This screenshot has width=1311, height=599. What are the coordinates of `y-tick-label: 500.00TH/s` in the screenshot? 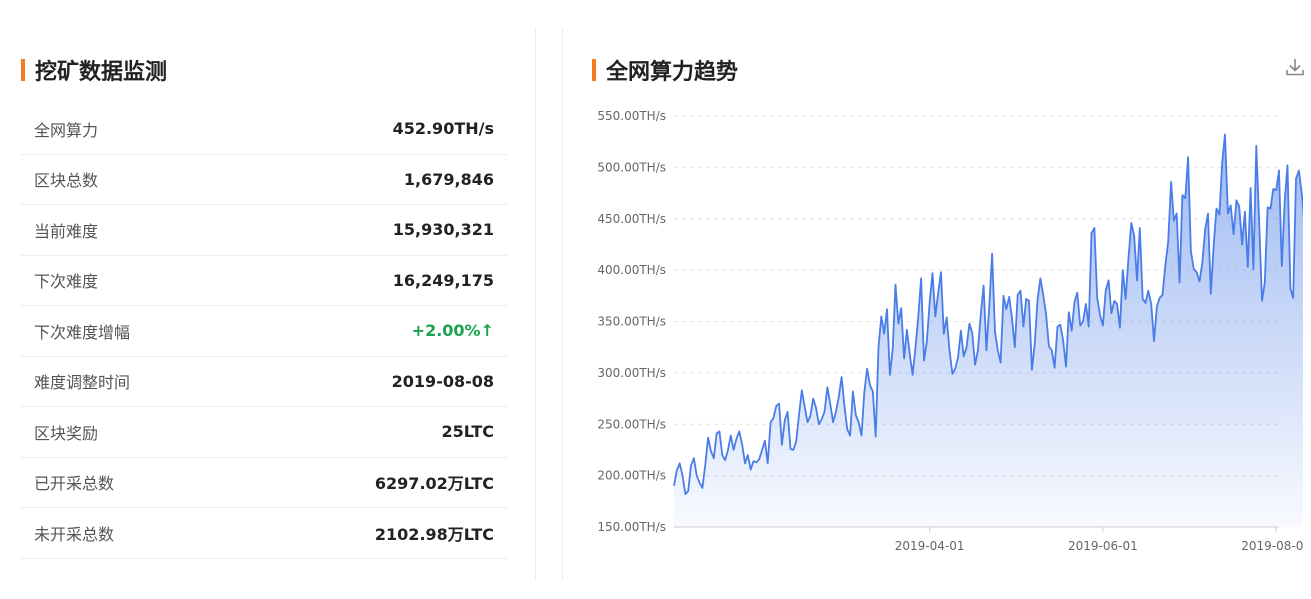 It's located at (631, 167).